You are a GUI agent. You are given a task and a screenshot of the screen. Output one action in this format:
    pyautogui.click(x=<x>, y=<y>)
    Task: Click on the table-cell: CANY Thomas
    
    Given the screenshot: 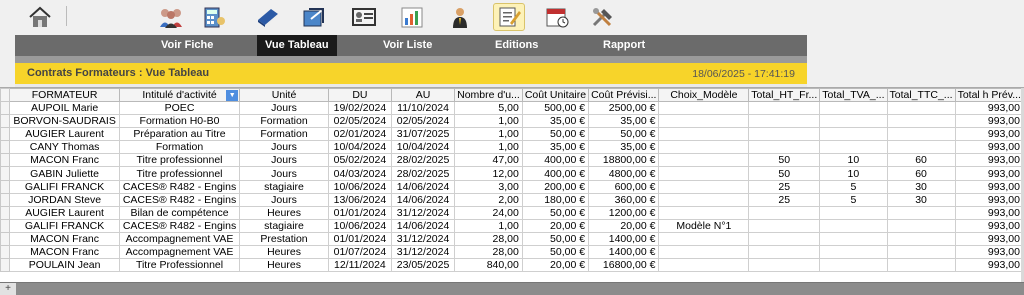 What is the action you would take?
    pyautogui.click(x=64, y=147)
    